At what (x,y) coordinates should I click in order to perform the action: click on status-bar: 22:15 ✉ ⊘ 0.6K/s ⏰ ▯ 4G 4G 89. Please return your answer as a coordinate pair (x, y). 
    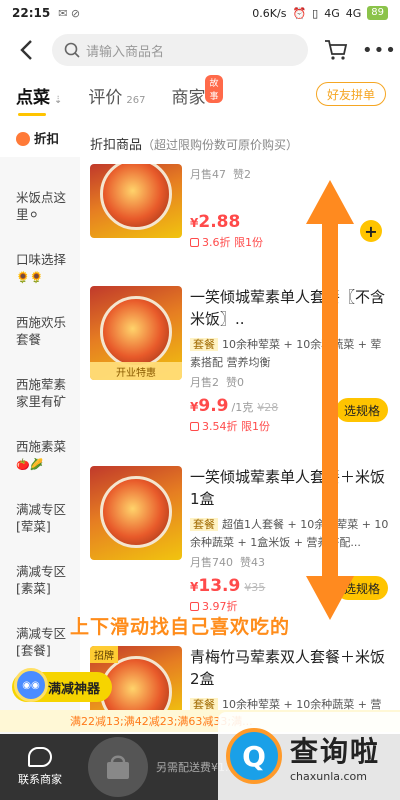
    Looking at the image, I should click on (200, 13).